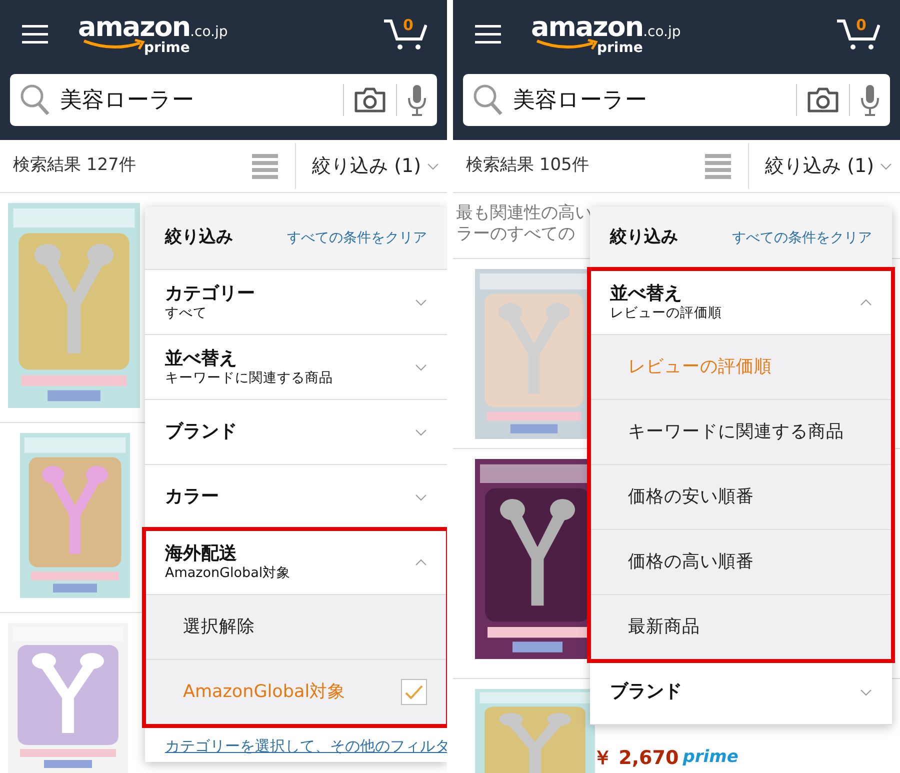  What do you see at coordinates (74, 166) in the screenshot?
I see `results-count: 検索結果 127件` at bounding box center [74, 166].